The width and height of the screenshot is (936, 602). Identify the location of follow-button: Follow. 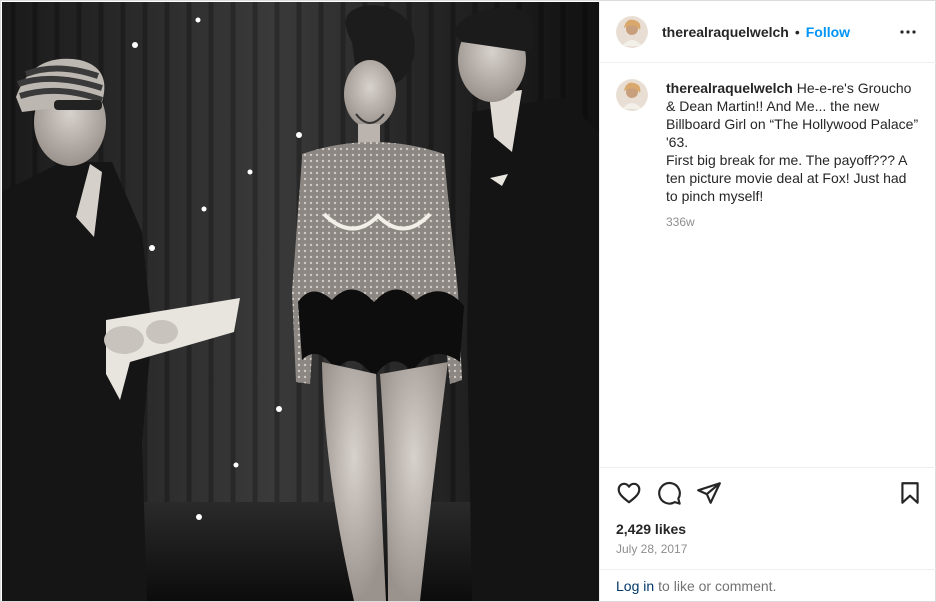
(828, 32).